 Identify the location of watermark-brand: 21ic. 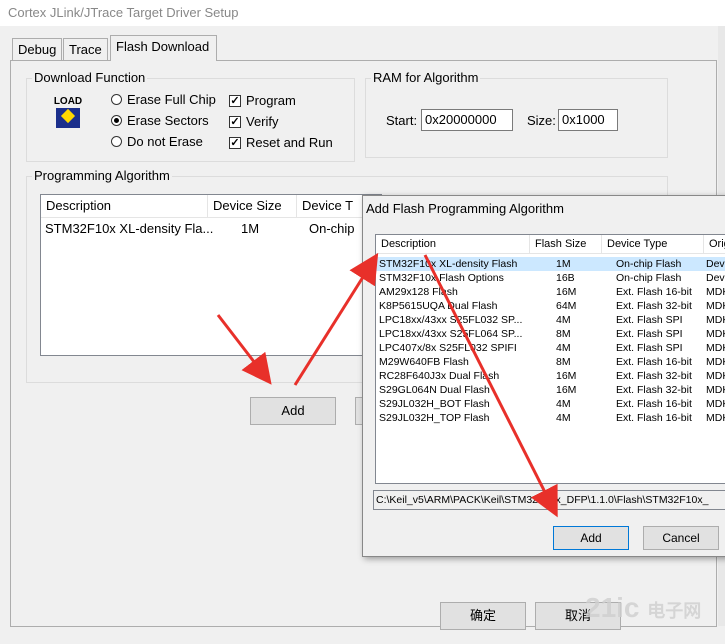
(612, 607).